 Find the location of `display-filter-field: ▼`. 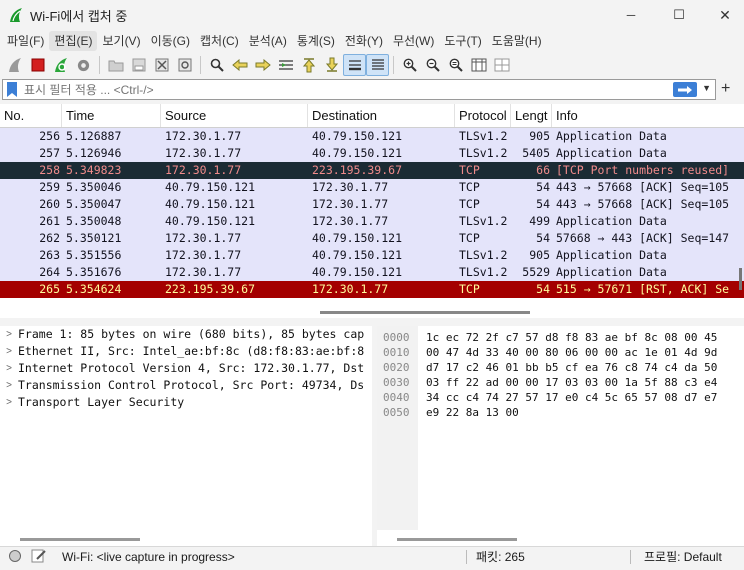

display-filter-field: ▼ is located at coordinates (359, 89).